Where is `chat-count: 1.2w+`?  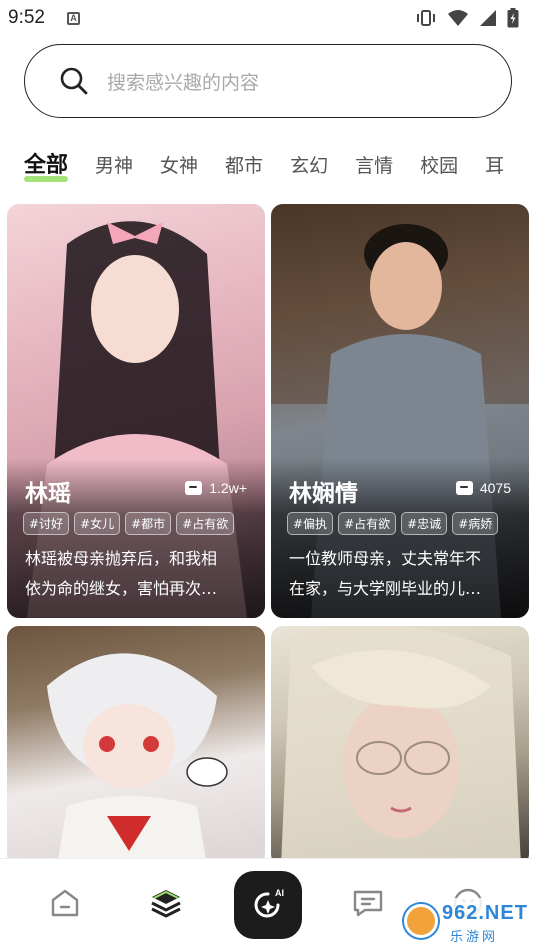 chat-count: 1.2w+ is located at coordinates (216, 488).